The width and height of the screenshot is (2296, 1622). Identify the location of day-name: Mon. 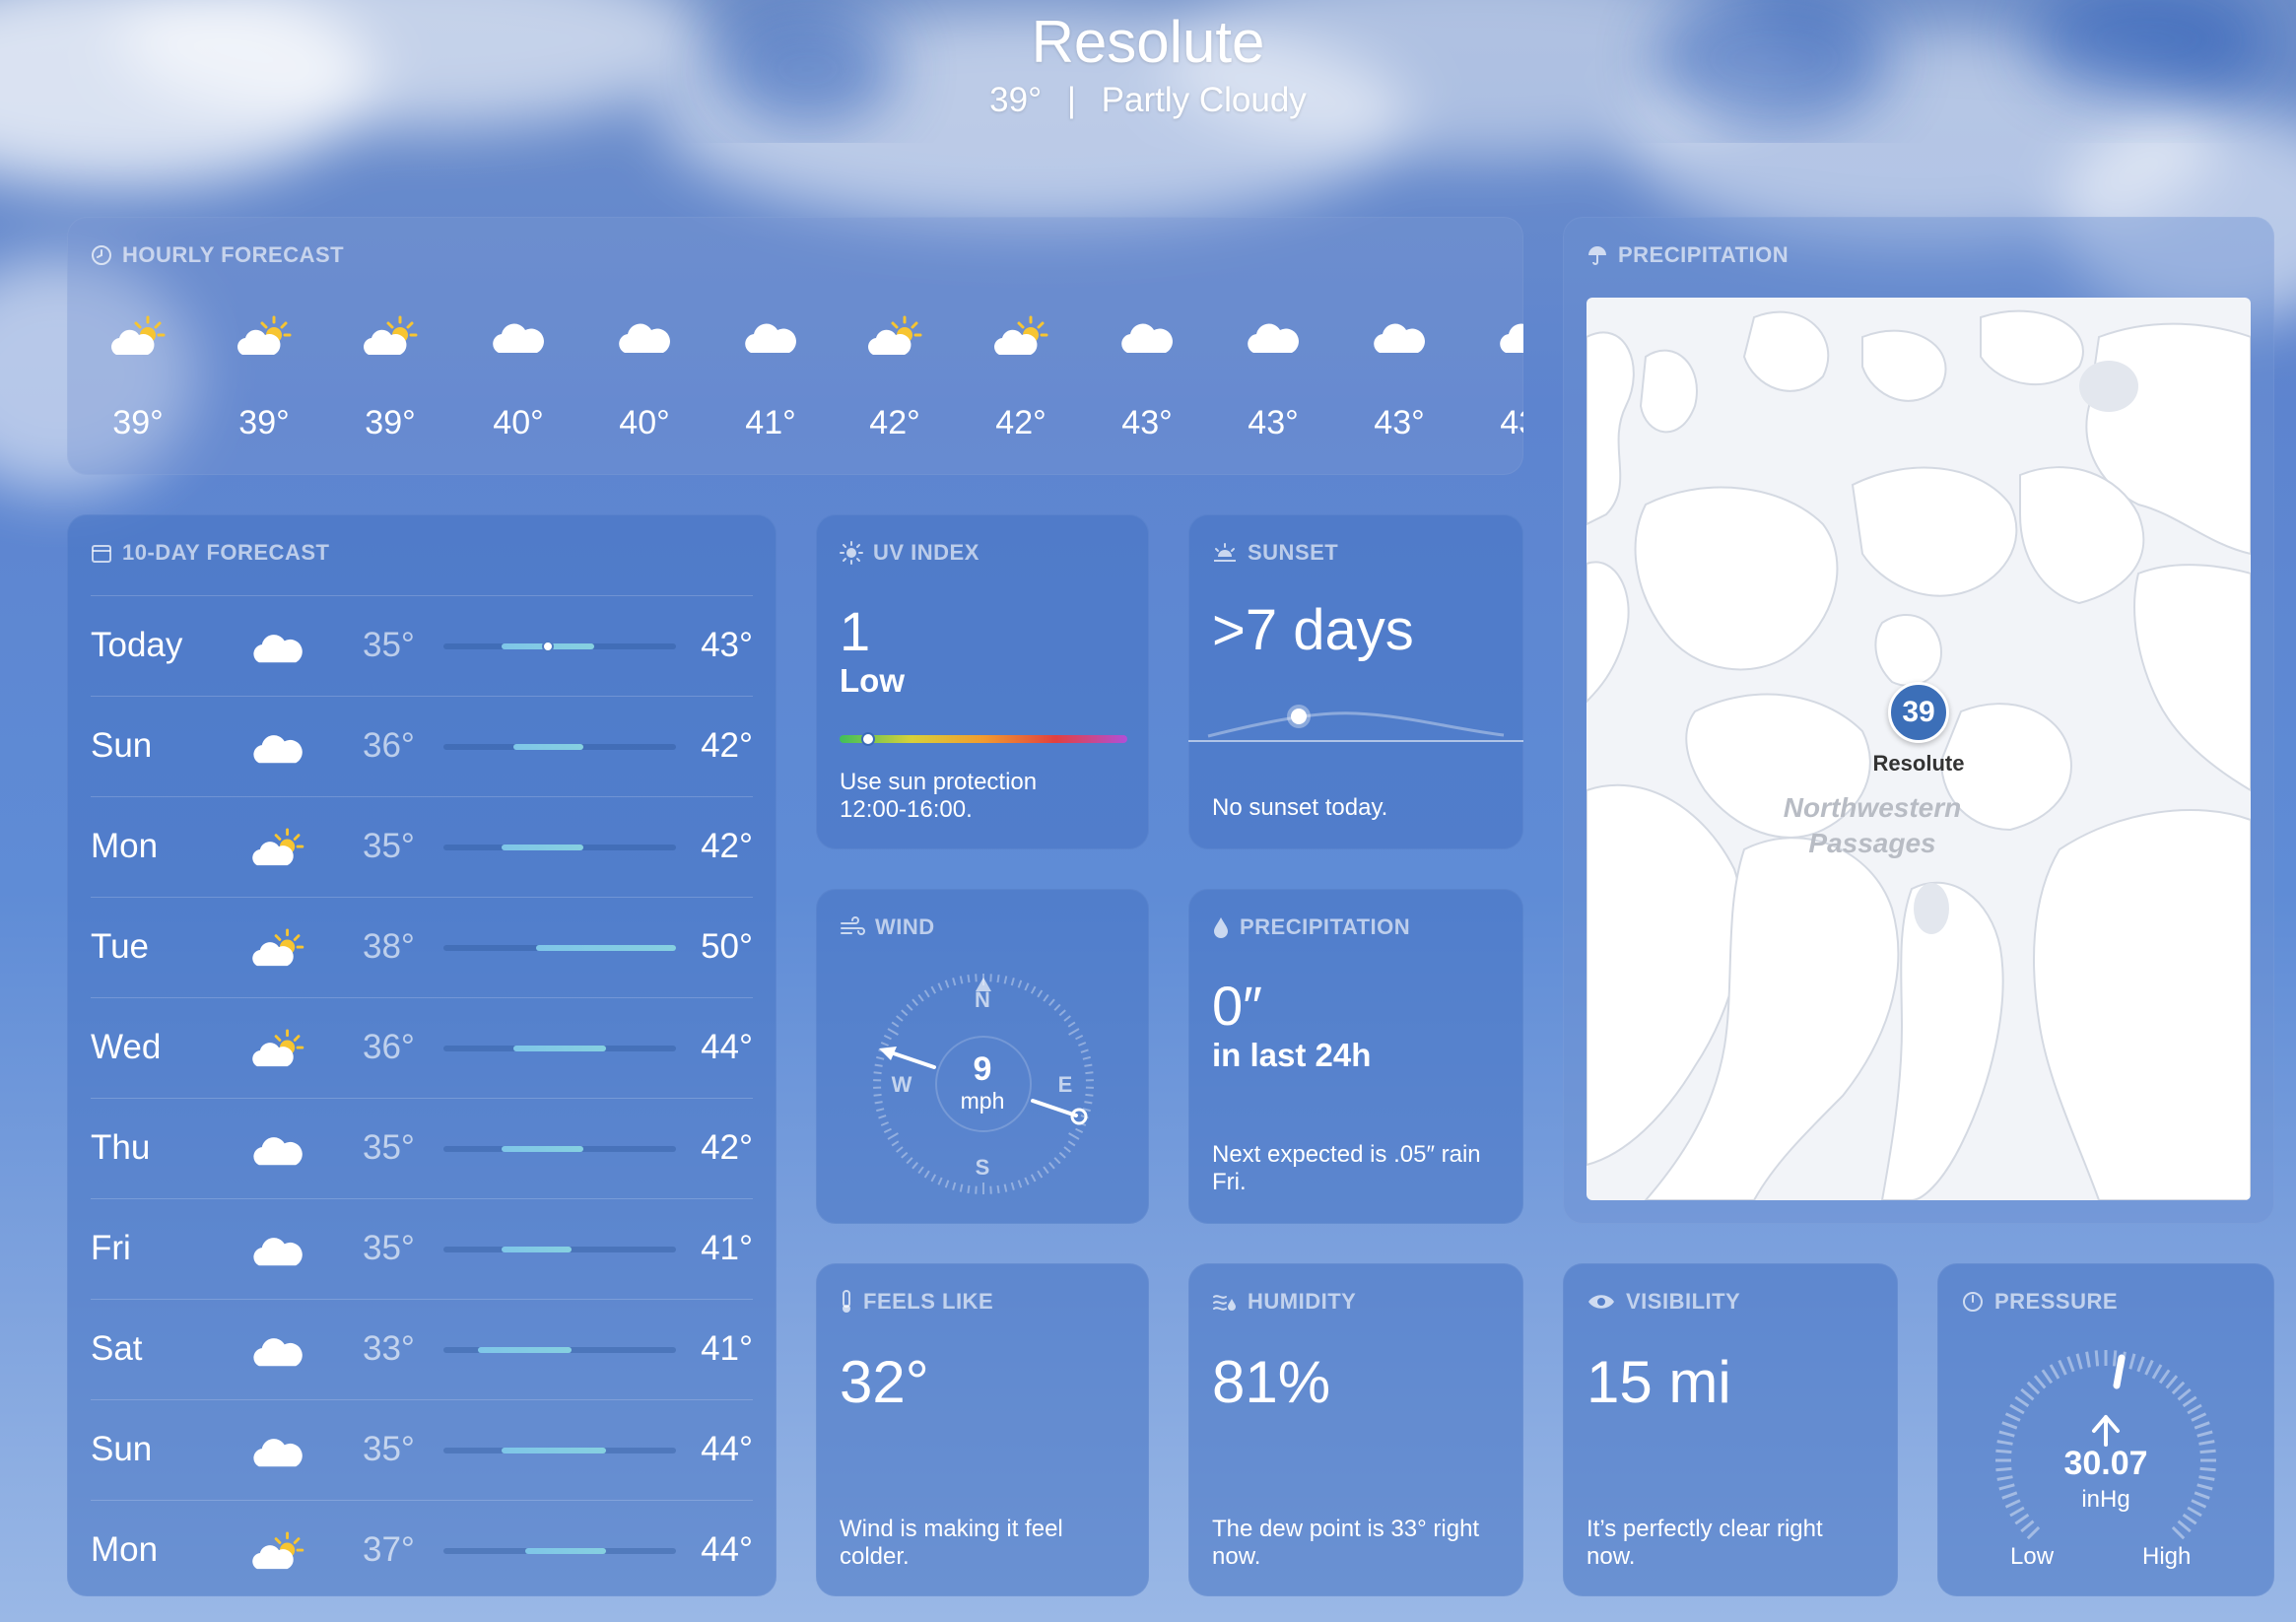
(125, 846).